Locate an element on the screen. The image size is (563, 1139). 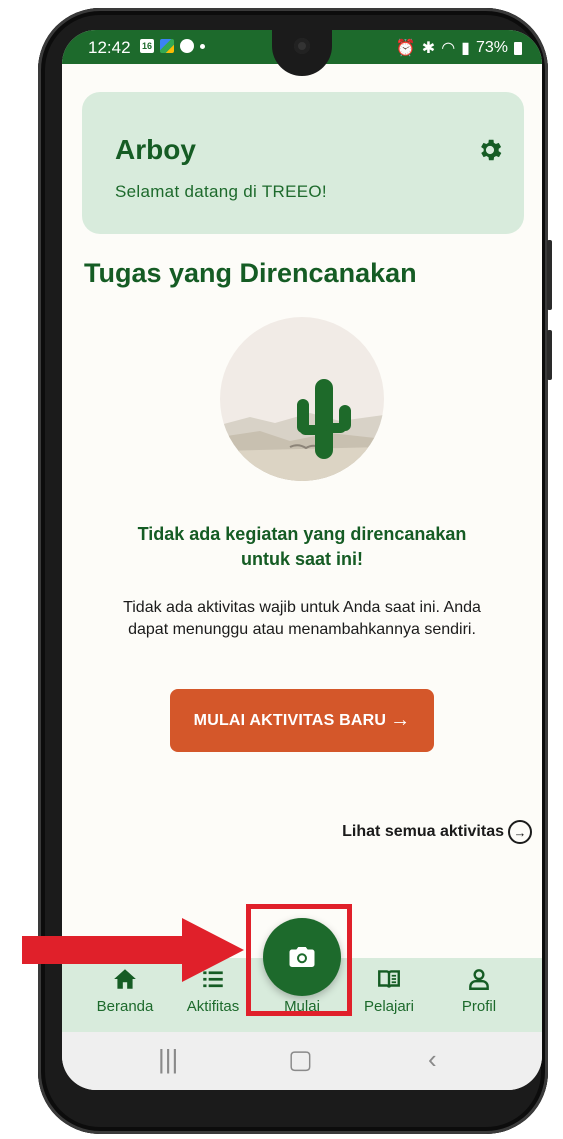
nav-item-pelajari: Pelajari is located at coordinates (389, 990).